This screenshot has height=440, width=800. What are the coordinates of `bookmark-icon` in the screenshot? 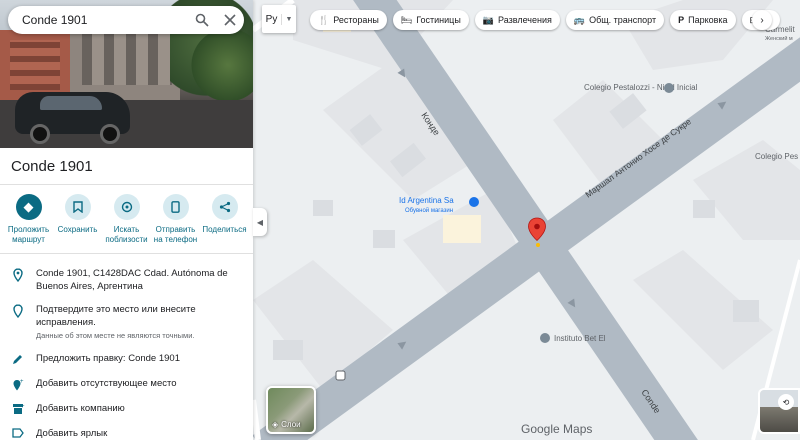 It's located at (77, 207).